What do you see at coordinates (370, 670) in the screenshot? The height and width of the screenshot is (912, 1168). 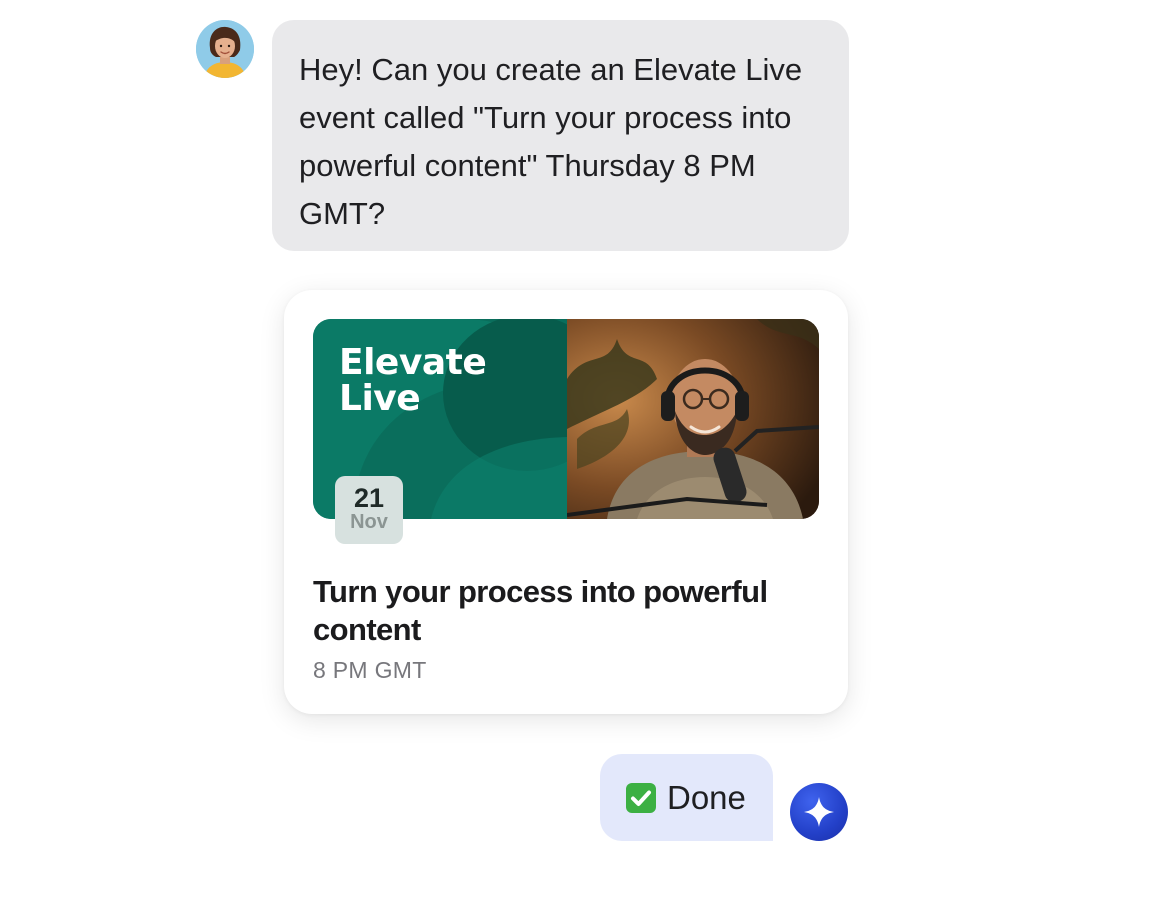 I see `event-time: 8 PM GMT` at bounding box center [370, 670].